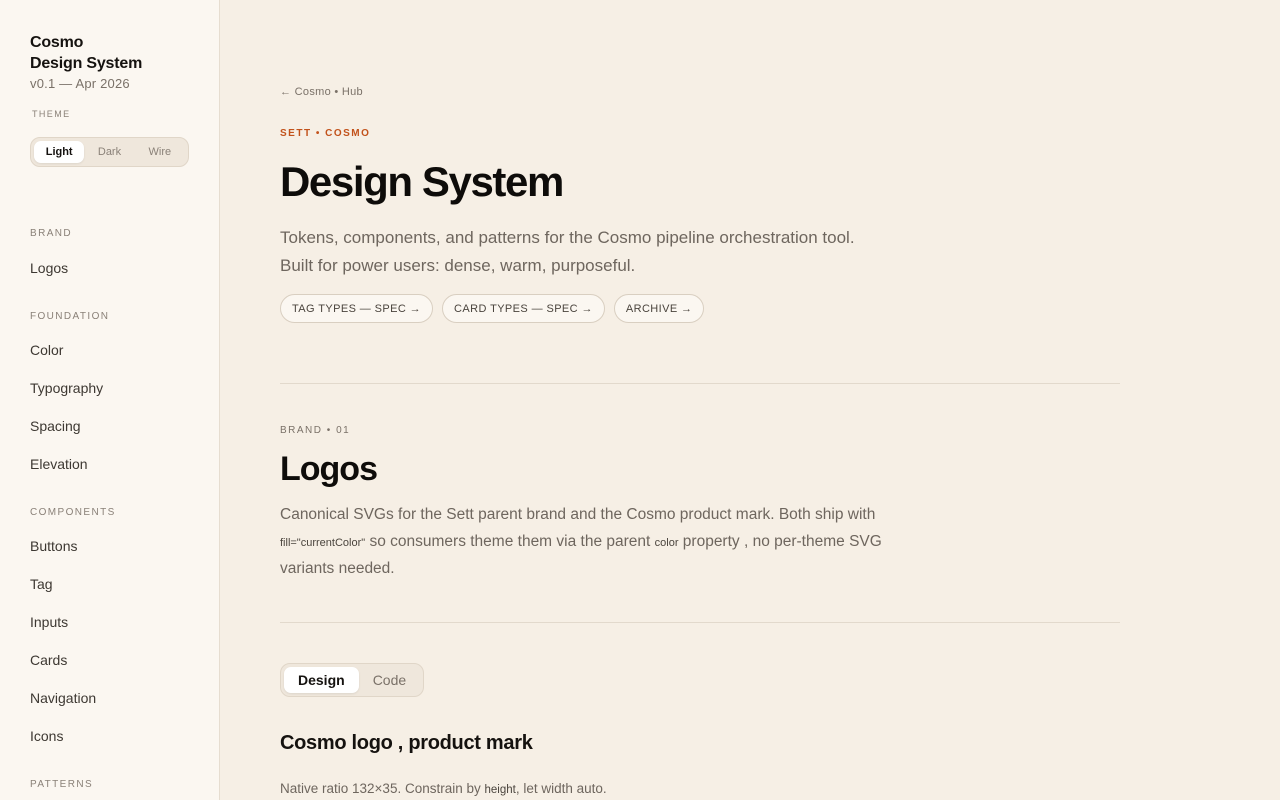 The image size is (1280, 800). What do you see at coordinates (406, 743) in the screenshot?
I see `subsection-title: Cosmo logo , product mark` at bounding box center [406, 743].